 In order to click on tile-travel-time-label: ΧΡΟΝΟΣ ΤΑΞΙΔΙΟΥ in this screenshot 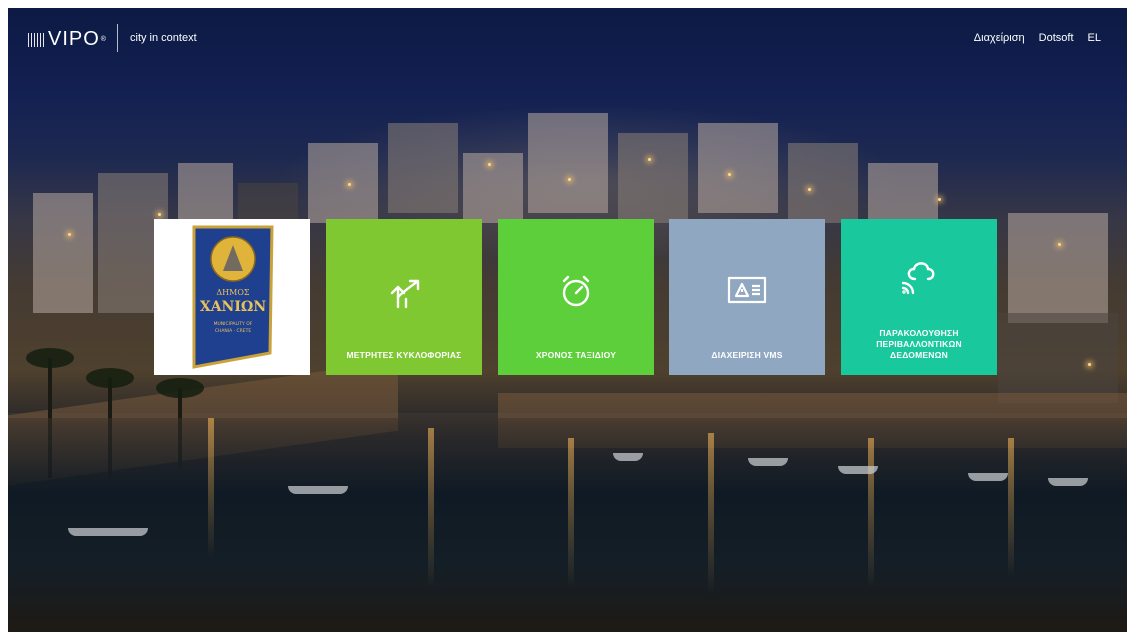, I will do `click(576, 355)`.